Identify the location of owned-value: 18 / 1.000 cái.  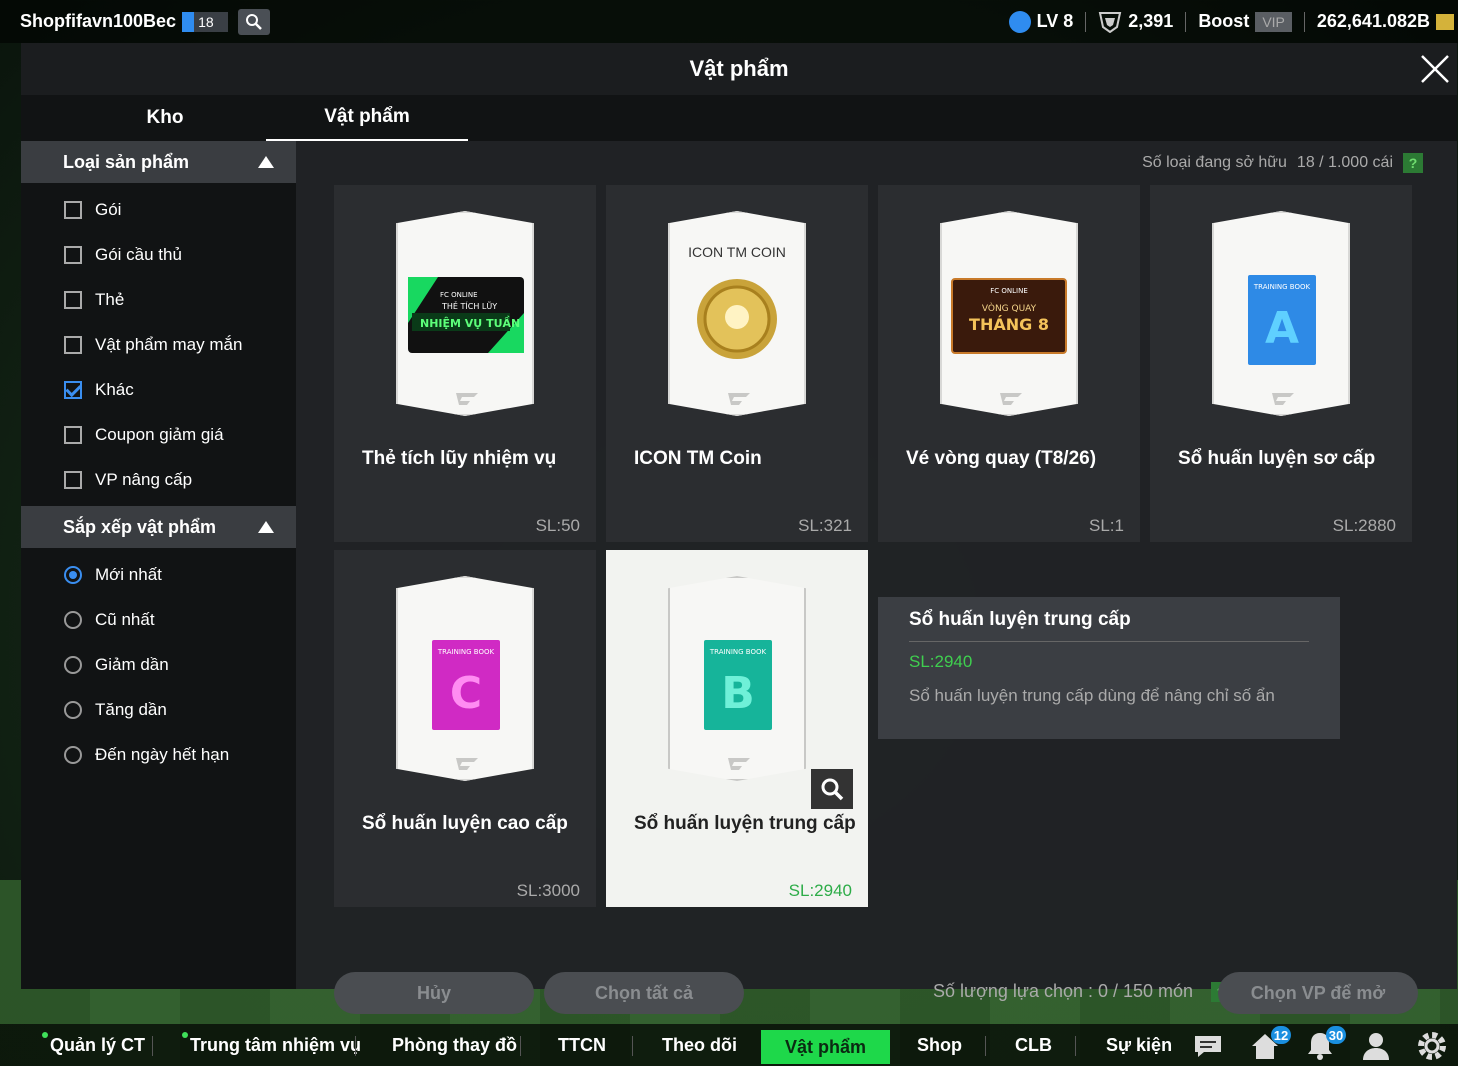
(1344, 162).